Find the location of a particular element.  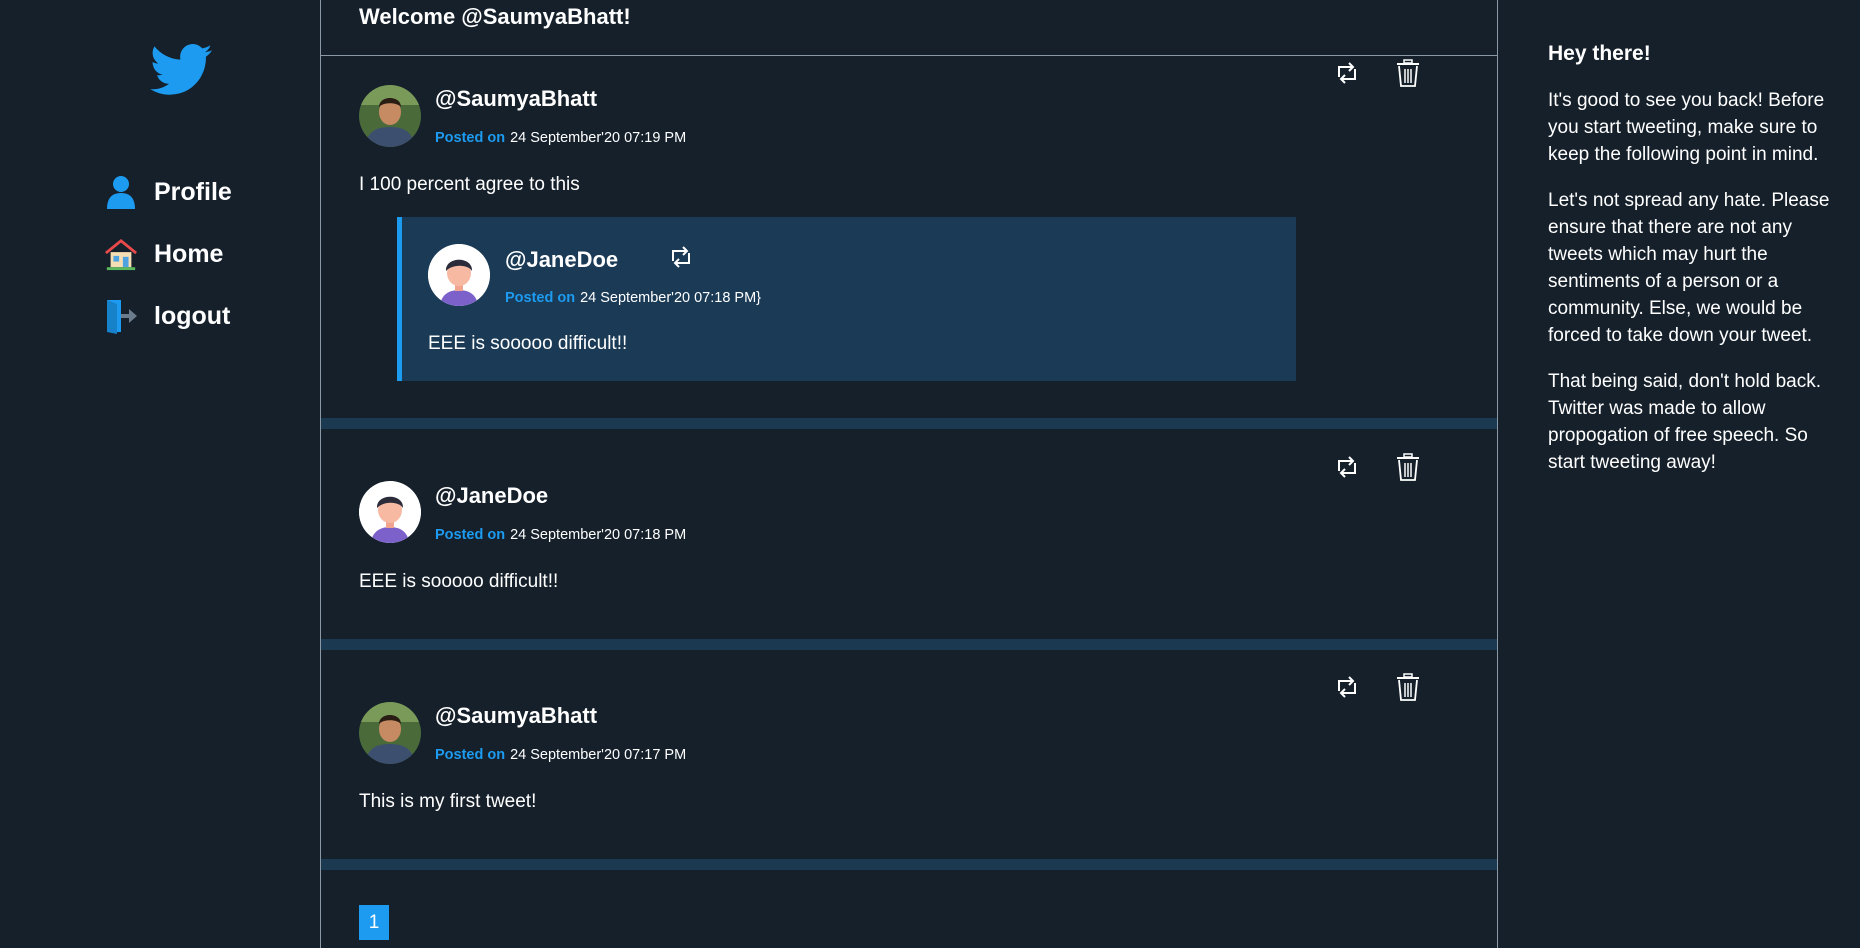

quoted-retweet-icon is located at coordinates (681, 257).